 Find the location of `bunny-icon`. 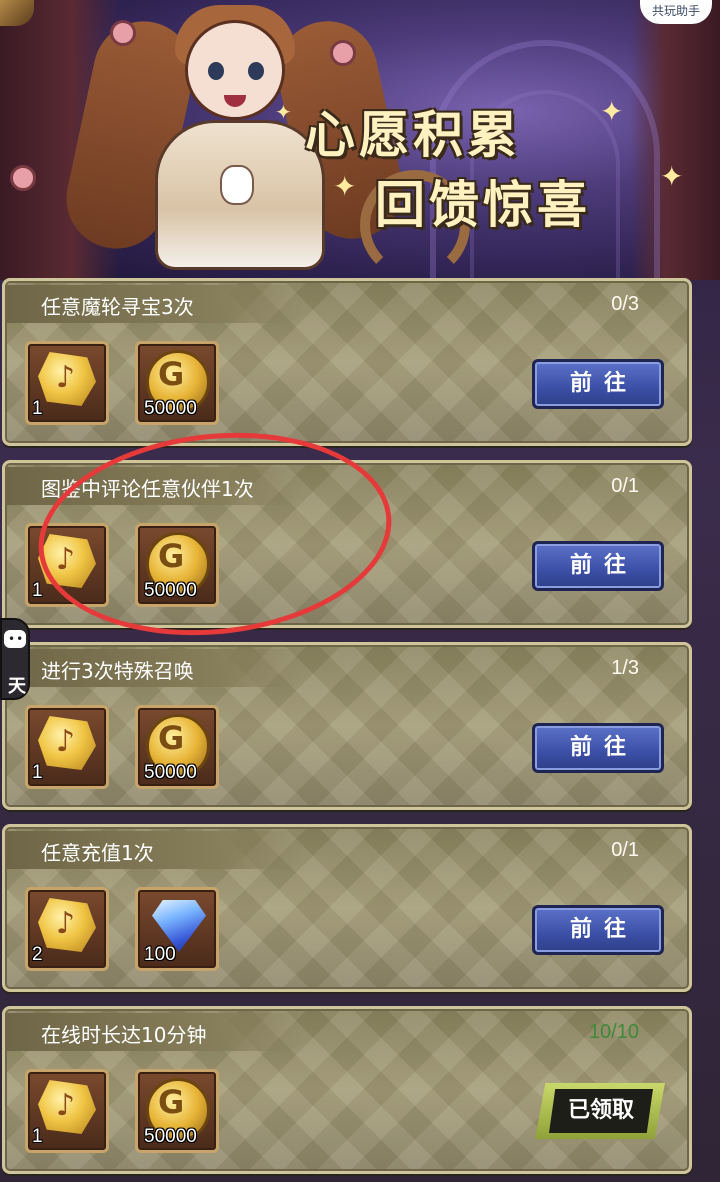

bunny-icon is located at coordinates (237, 185).